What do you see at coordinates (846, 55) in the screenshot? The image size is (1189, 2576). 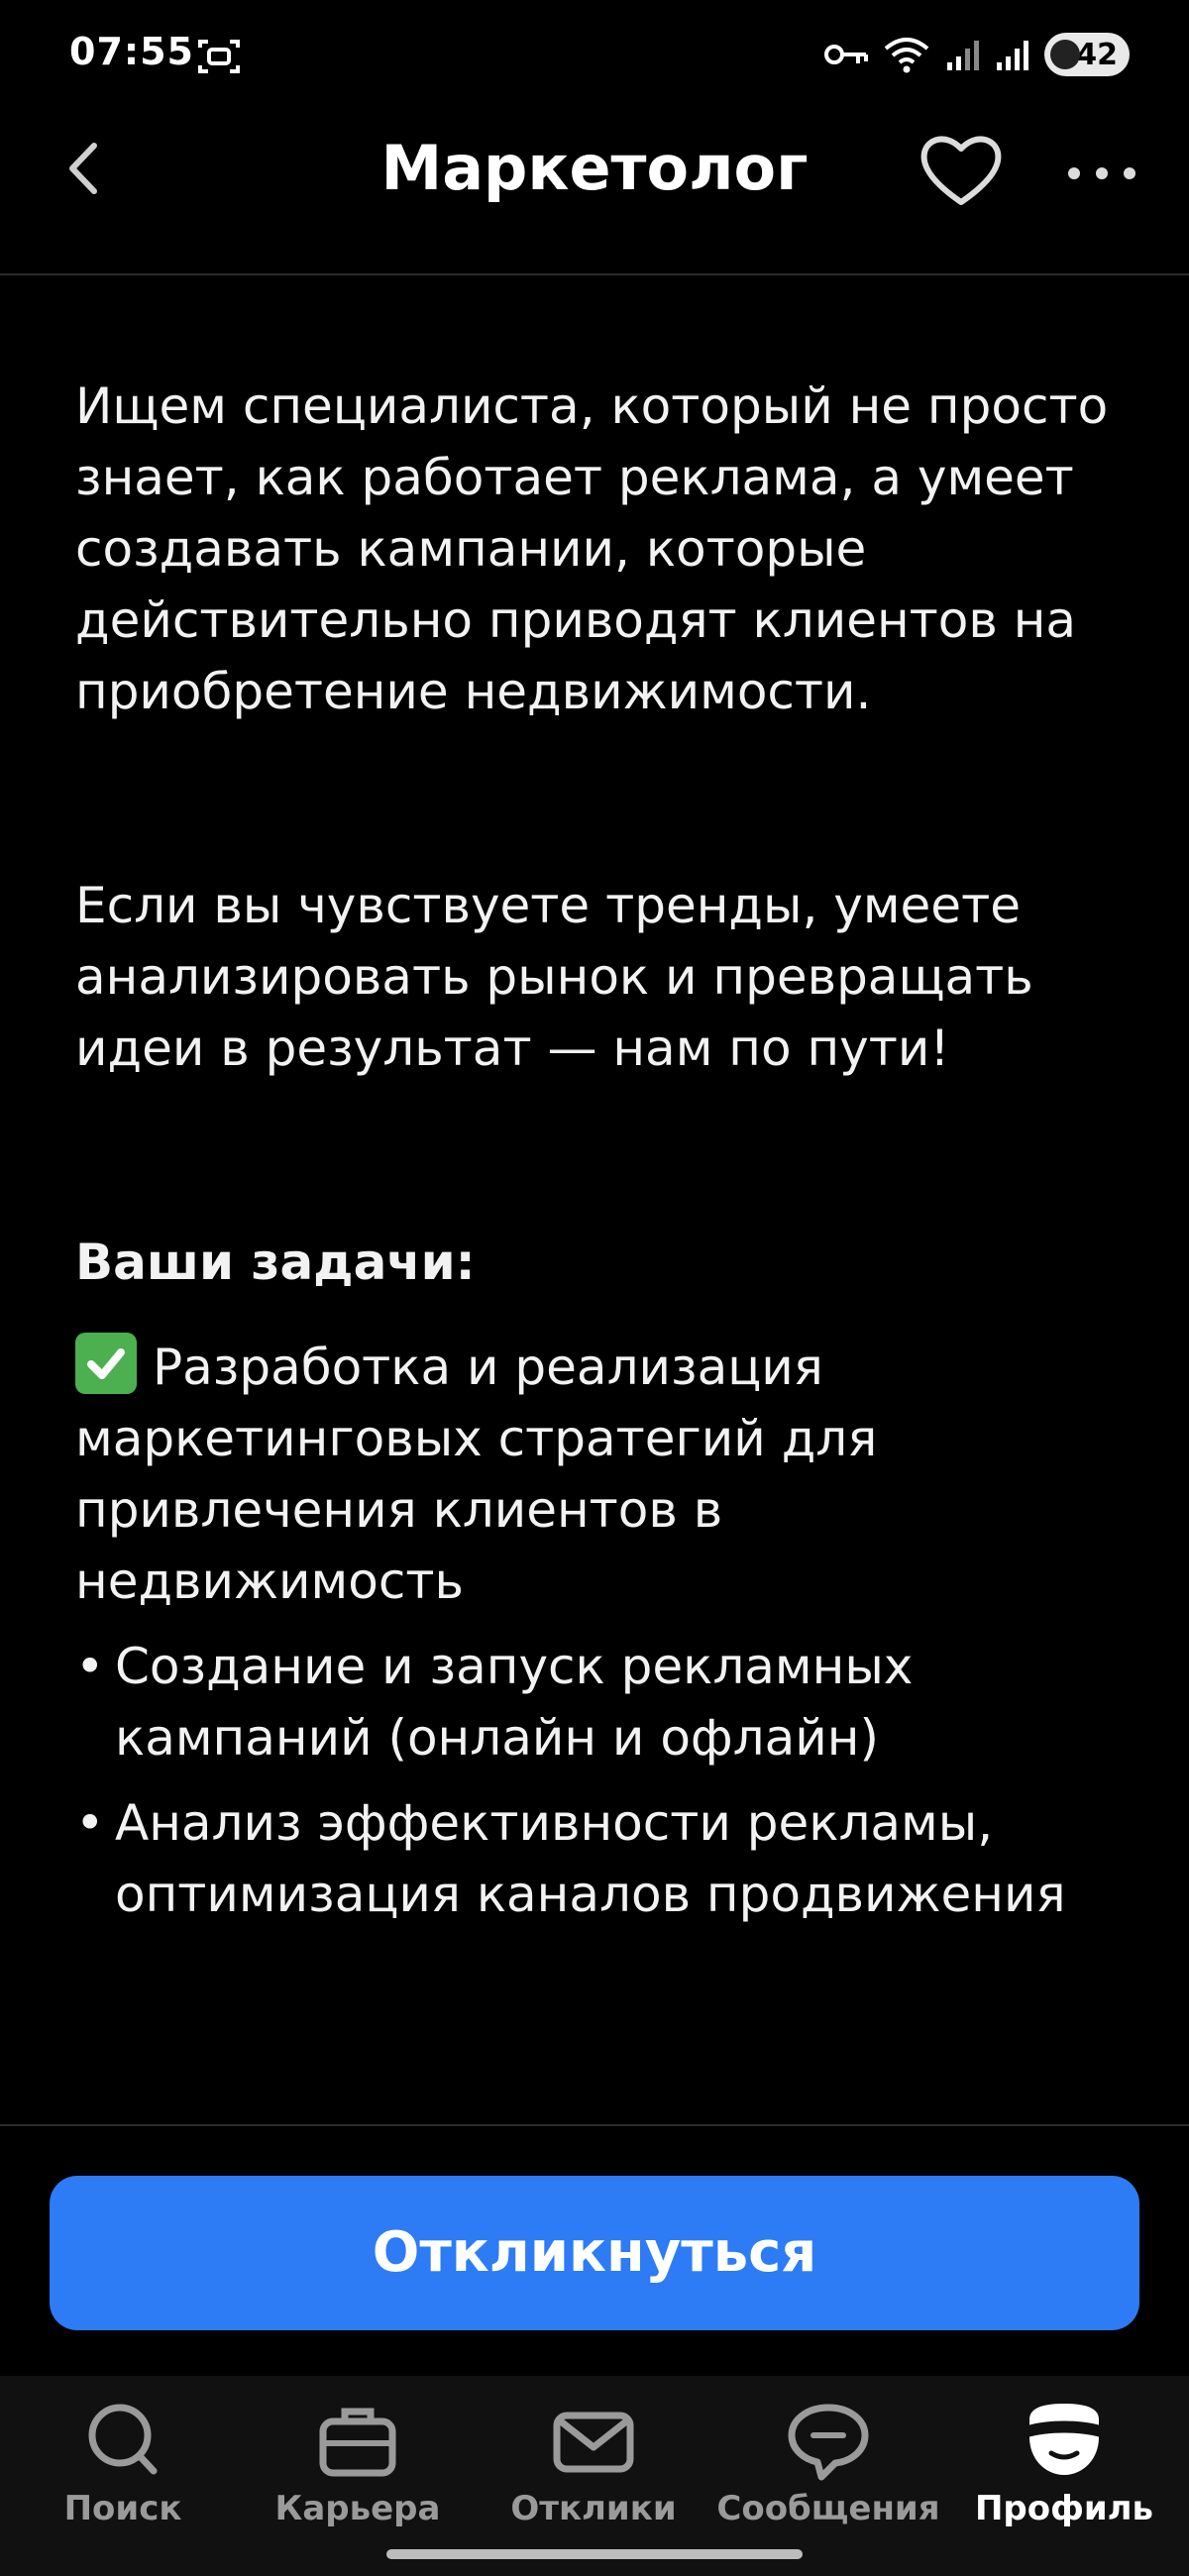 I see `vpn-key-icon` at bounding box center [846, 55].